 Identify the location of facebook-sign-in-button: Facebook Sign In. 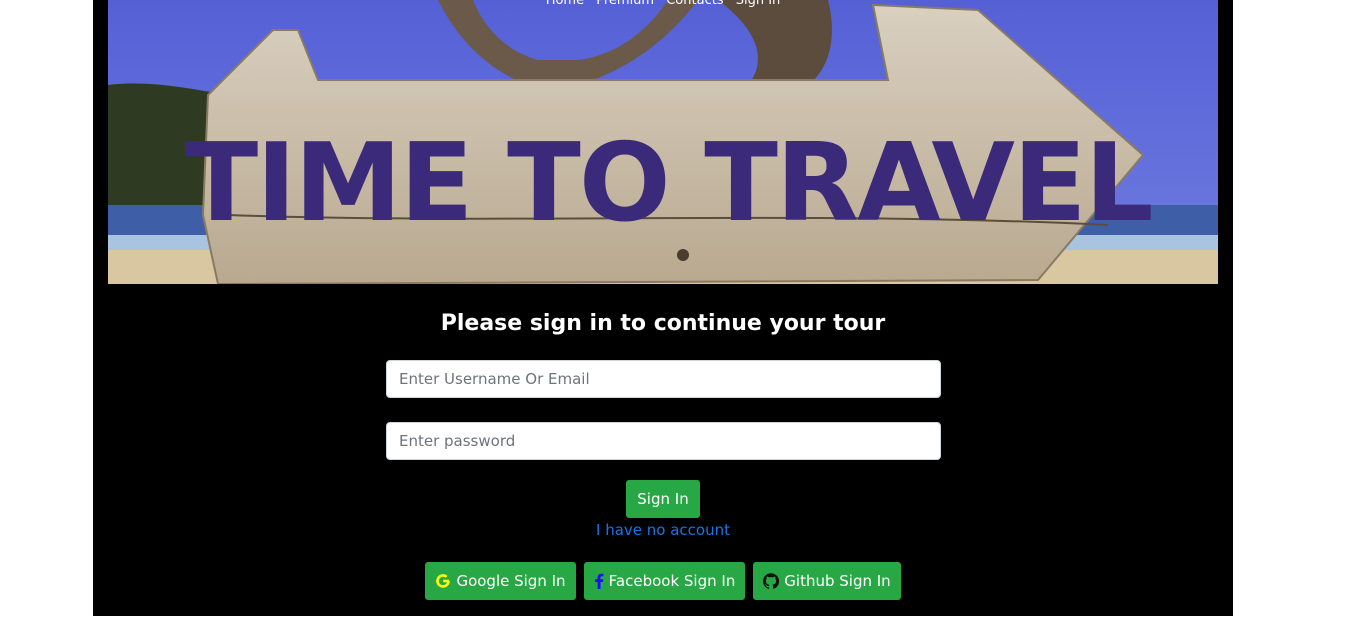
(664, 581).